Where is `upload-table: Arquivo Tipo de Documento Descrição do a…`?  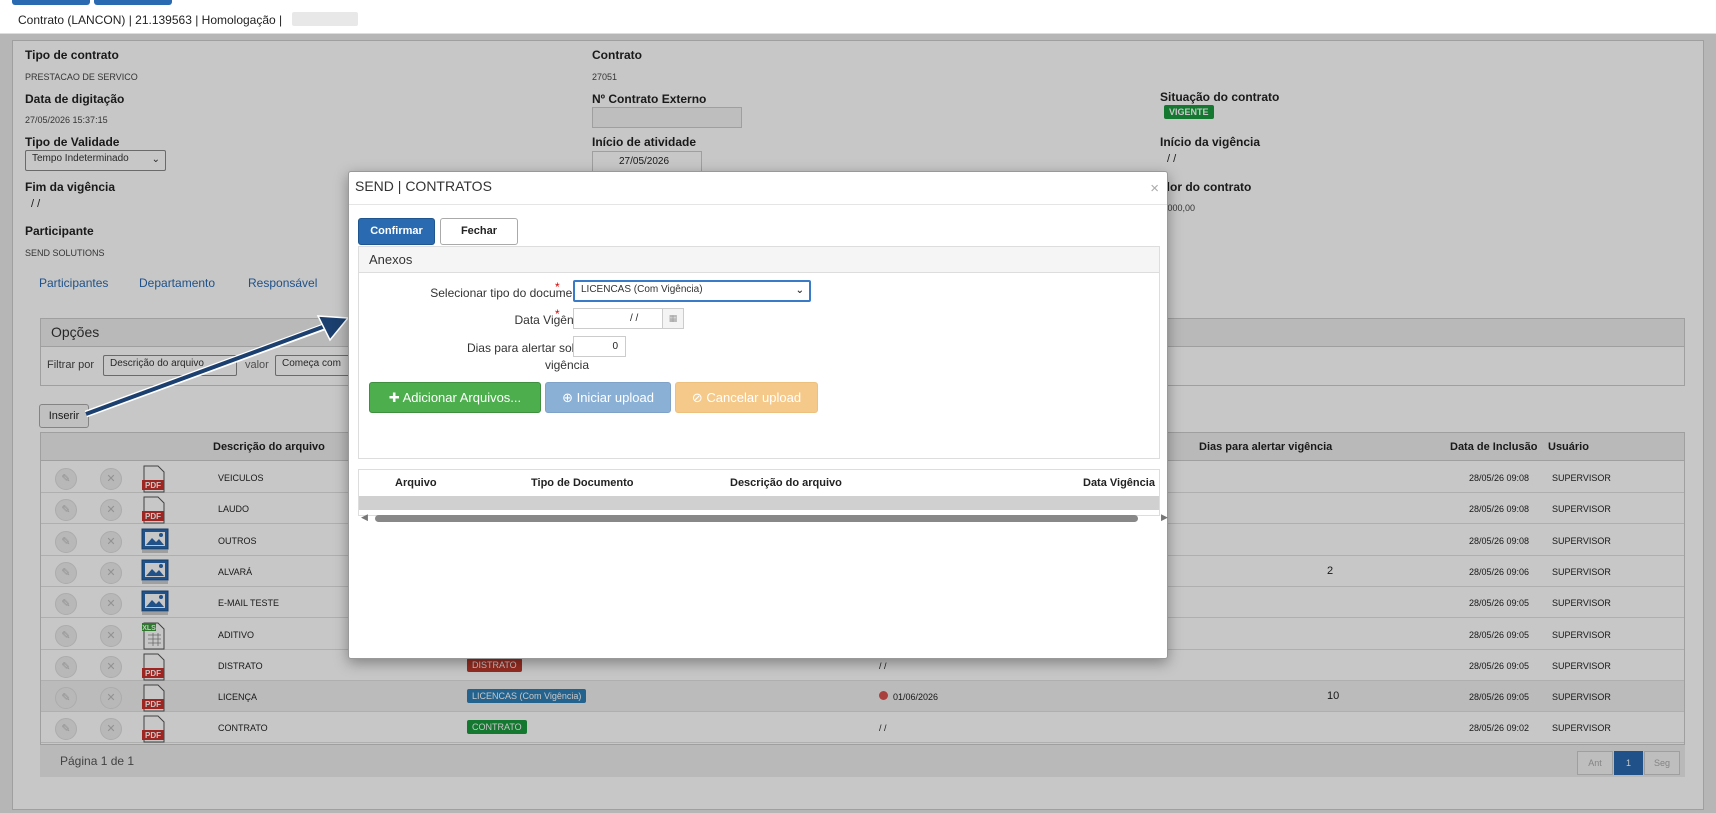 upload-table: Arquivo Tipo de Documento Descrição do a… is located at coordinates (759, 492).